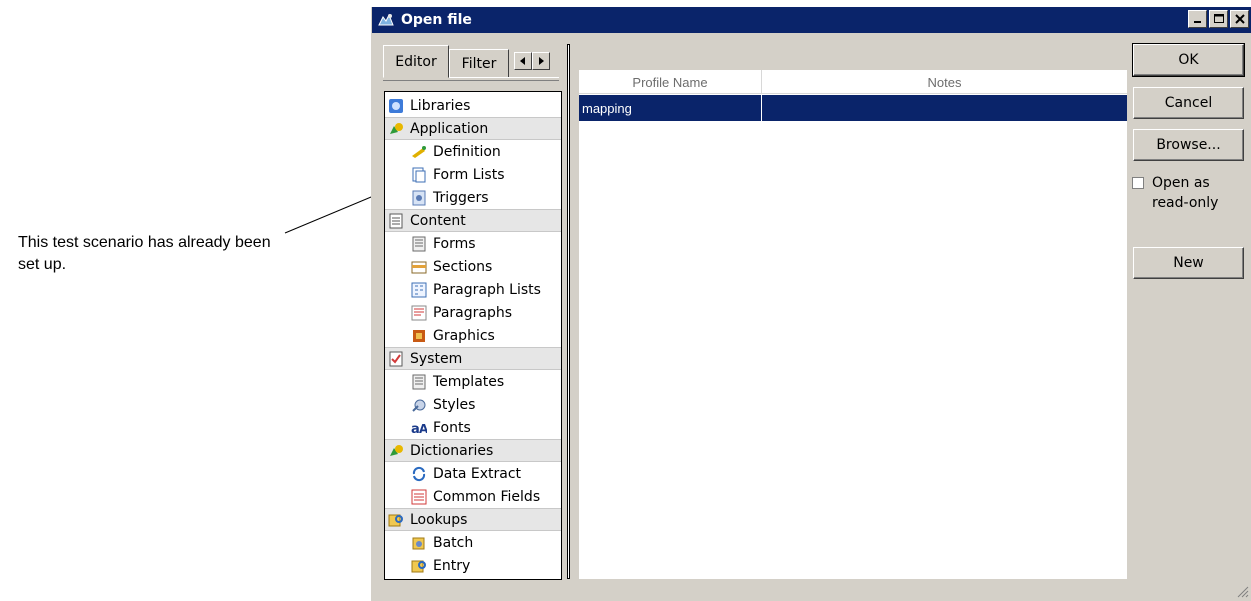  I want to click on ok-button: OK, so click(1188, 60).